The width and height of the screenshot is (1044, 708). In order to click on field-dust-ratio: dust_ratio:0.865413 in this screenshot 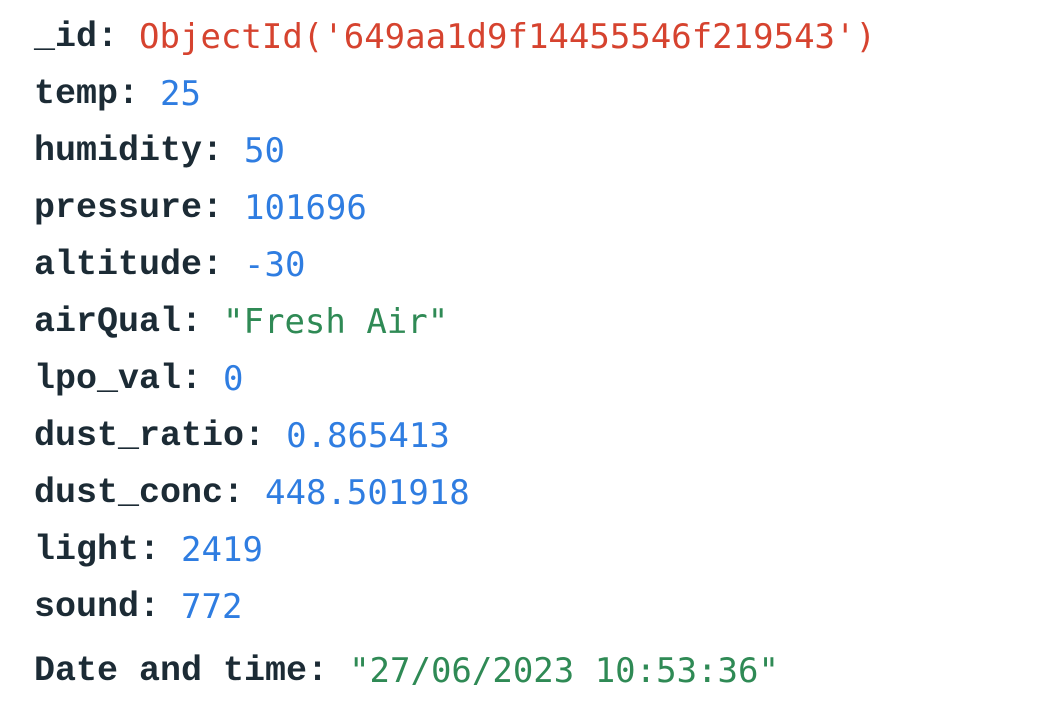, I will do `click(534, 435)`.